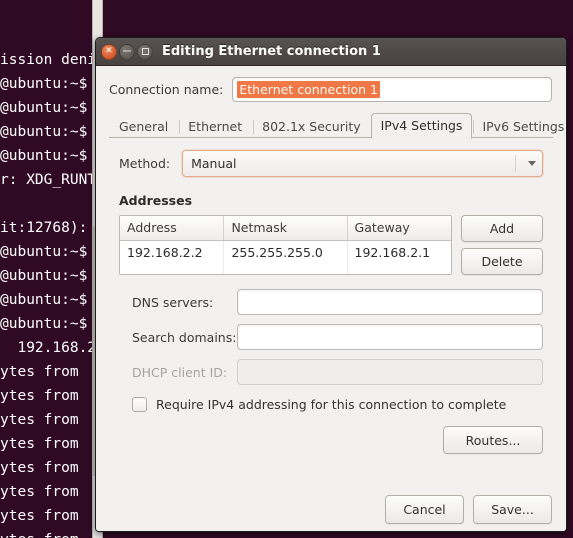 This screenshot has height=538, width=573. I want to click on maximize-icon, so click(145, 51).